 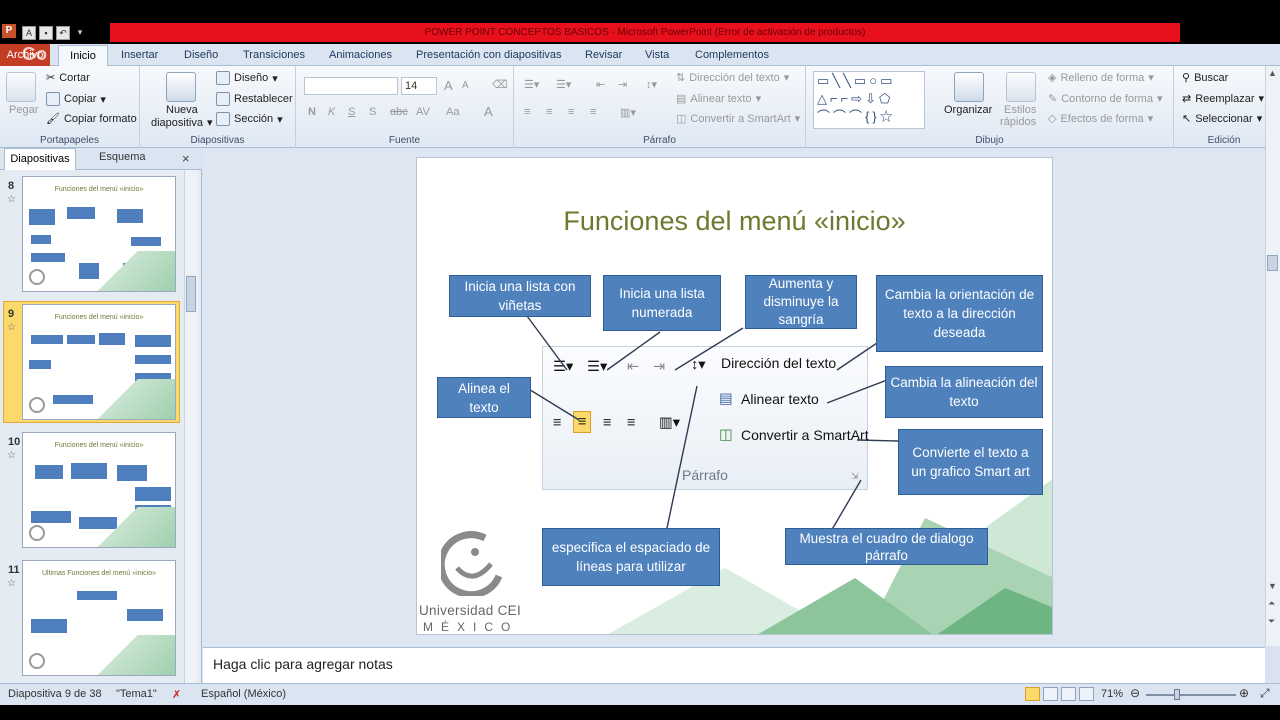 What do you see at coordinates (869, 100) in the screenshot?
I see `shapes-gallery: ▭╲╲▭○▭ △⌐⌐⇨⇩⬠ ⌒⌒⌒{}☆` at bounding box center [869, 100].